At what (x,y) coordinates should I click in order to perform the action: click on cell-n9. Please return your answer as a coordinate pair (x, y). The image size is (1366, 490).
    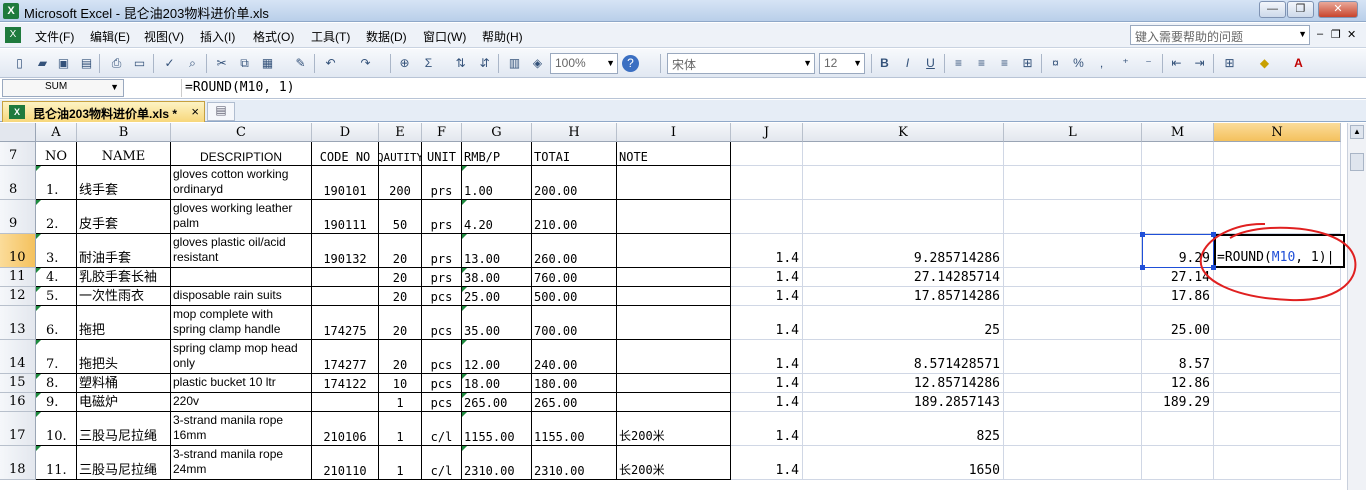
    Looking at the image, I should click on (1277, 217).